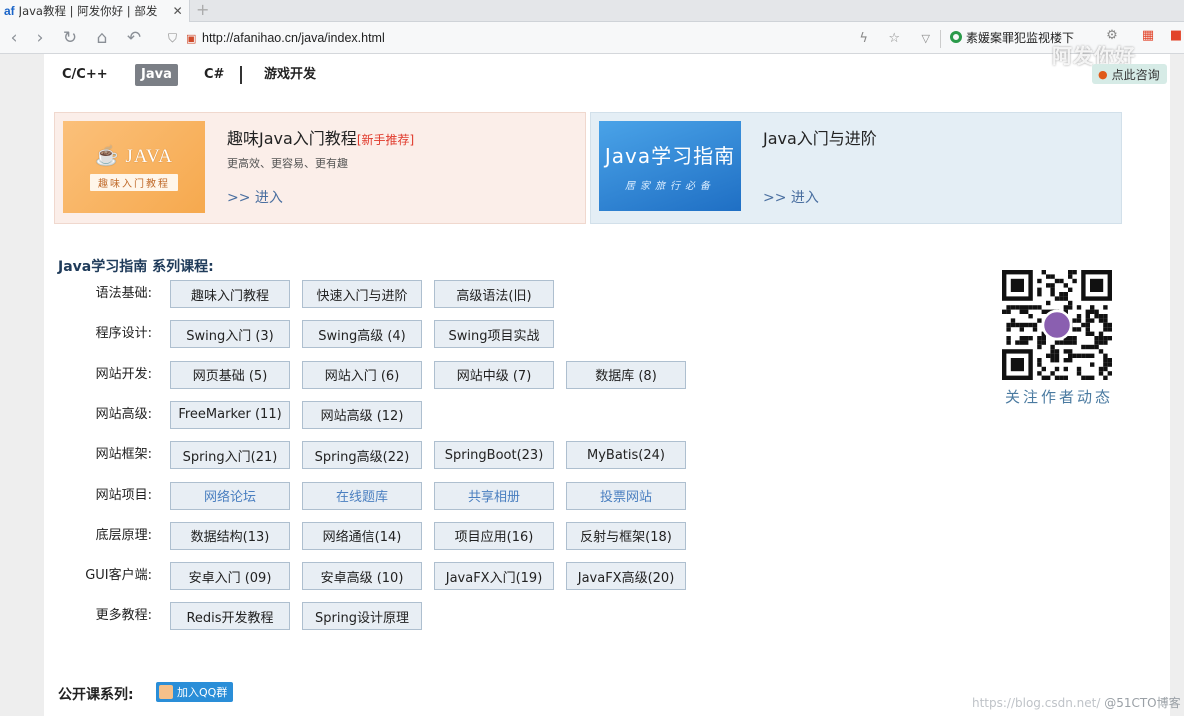  What do you see at coordinates (926, 38) in the screenshot?
I see `chevron-down-icon: ▽` at bounding box center [926, 38].